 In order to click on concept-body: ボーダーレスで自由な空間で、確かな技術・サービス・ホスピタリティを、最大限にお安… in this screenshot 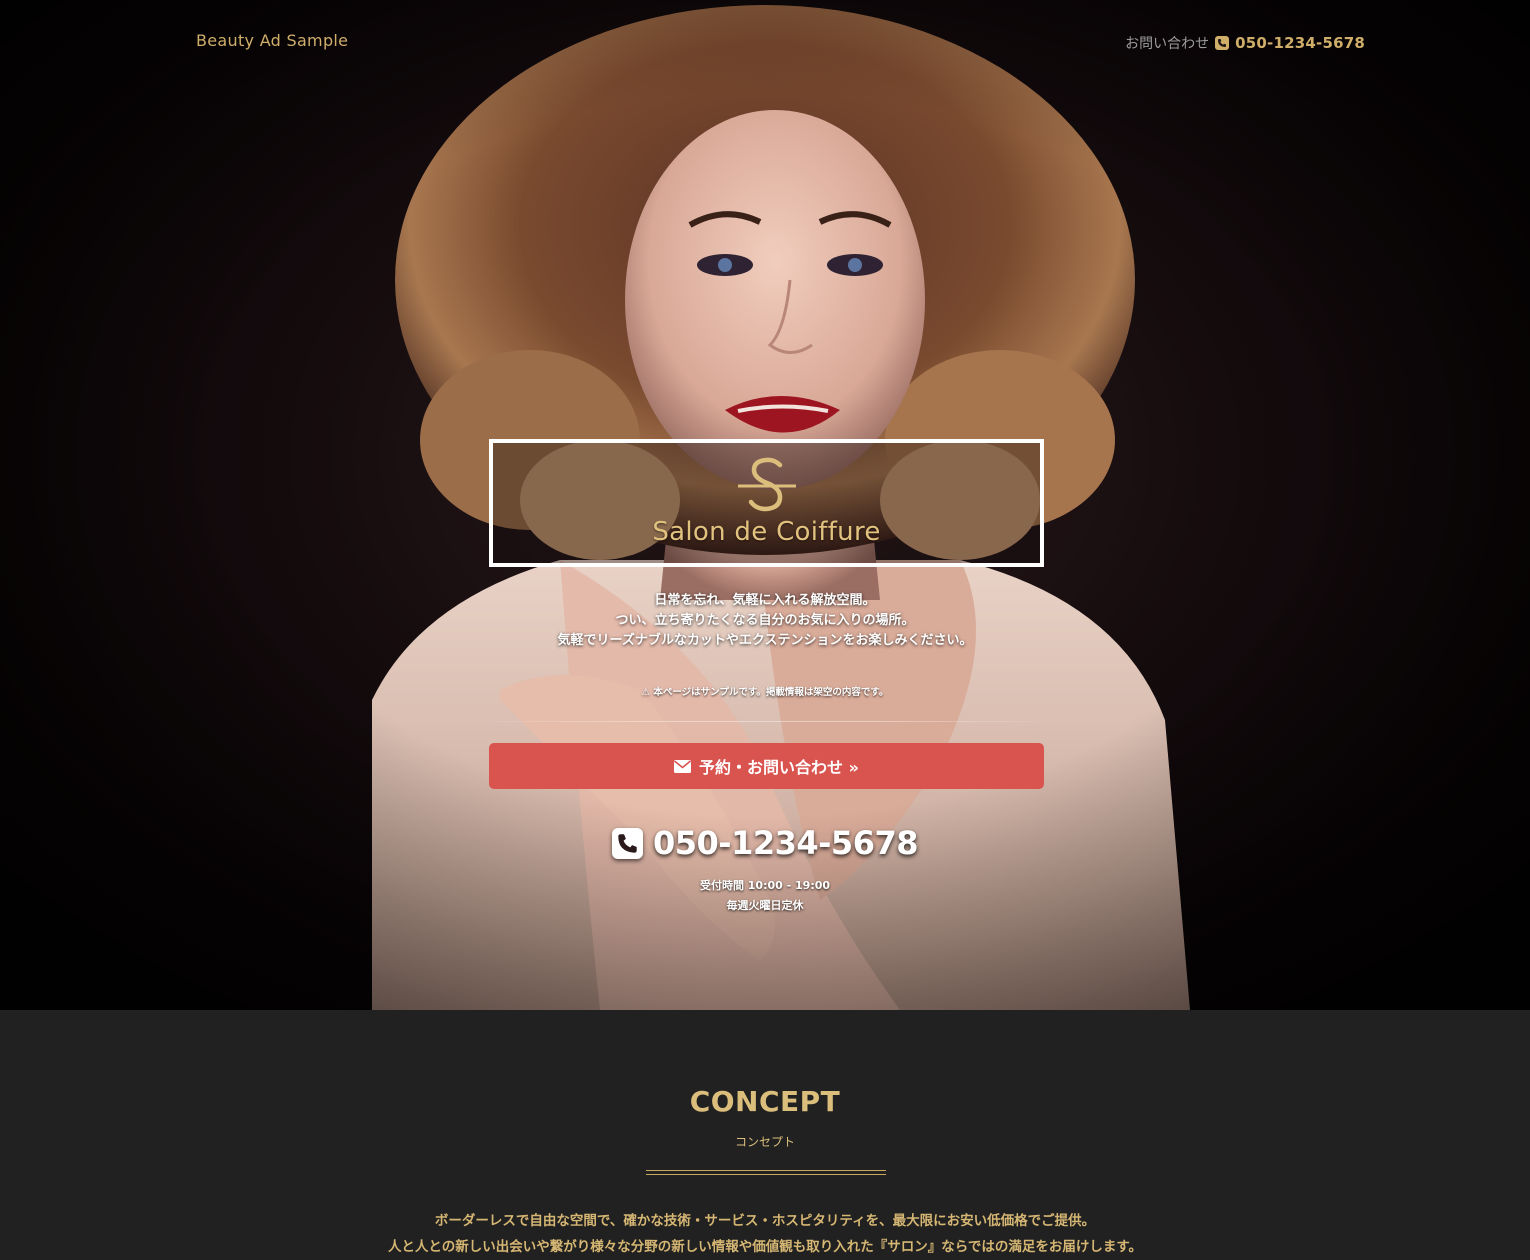, I will do `click(765, 1234)`.